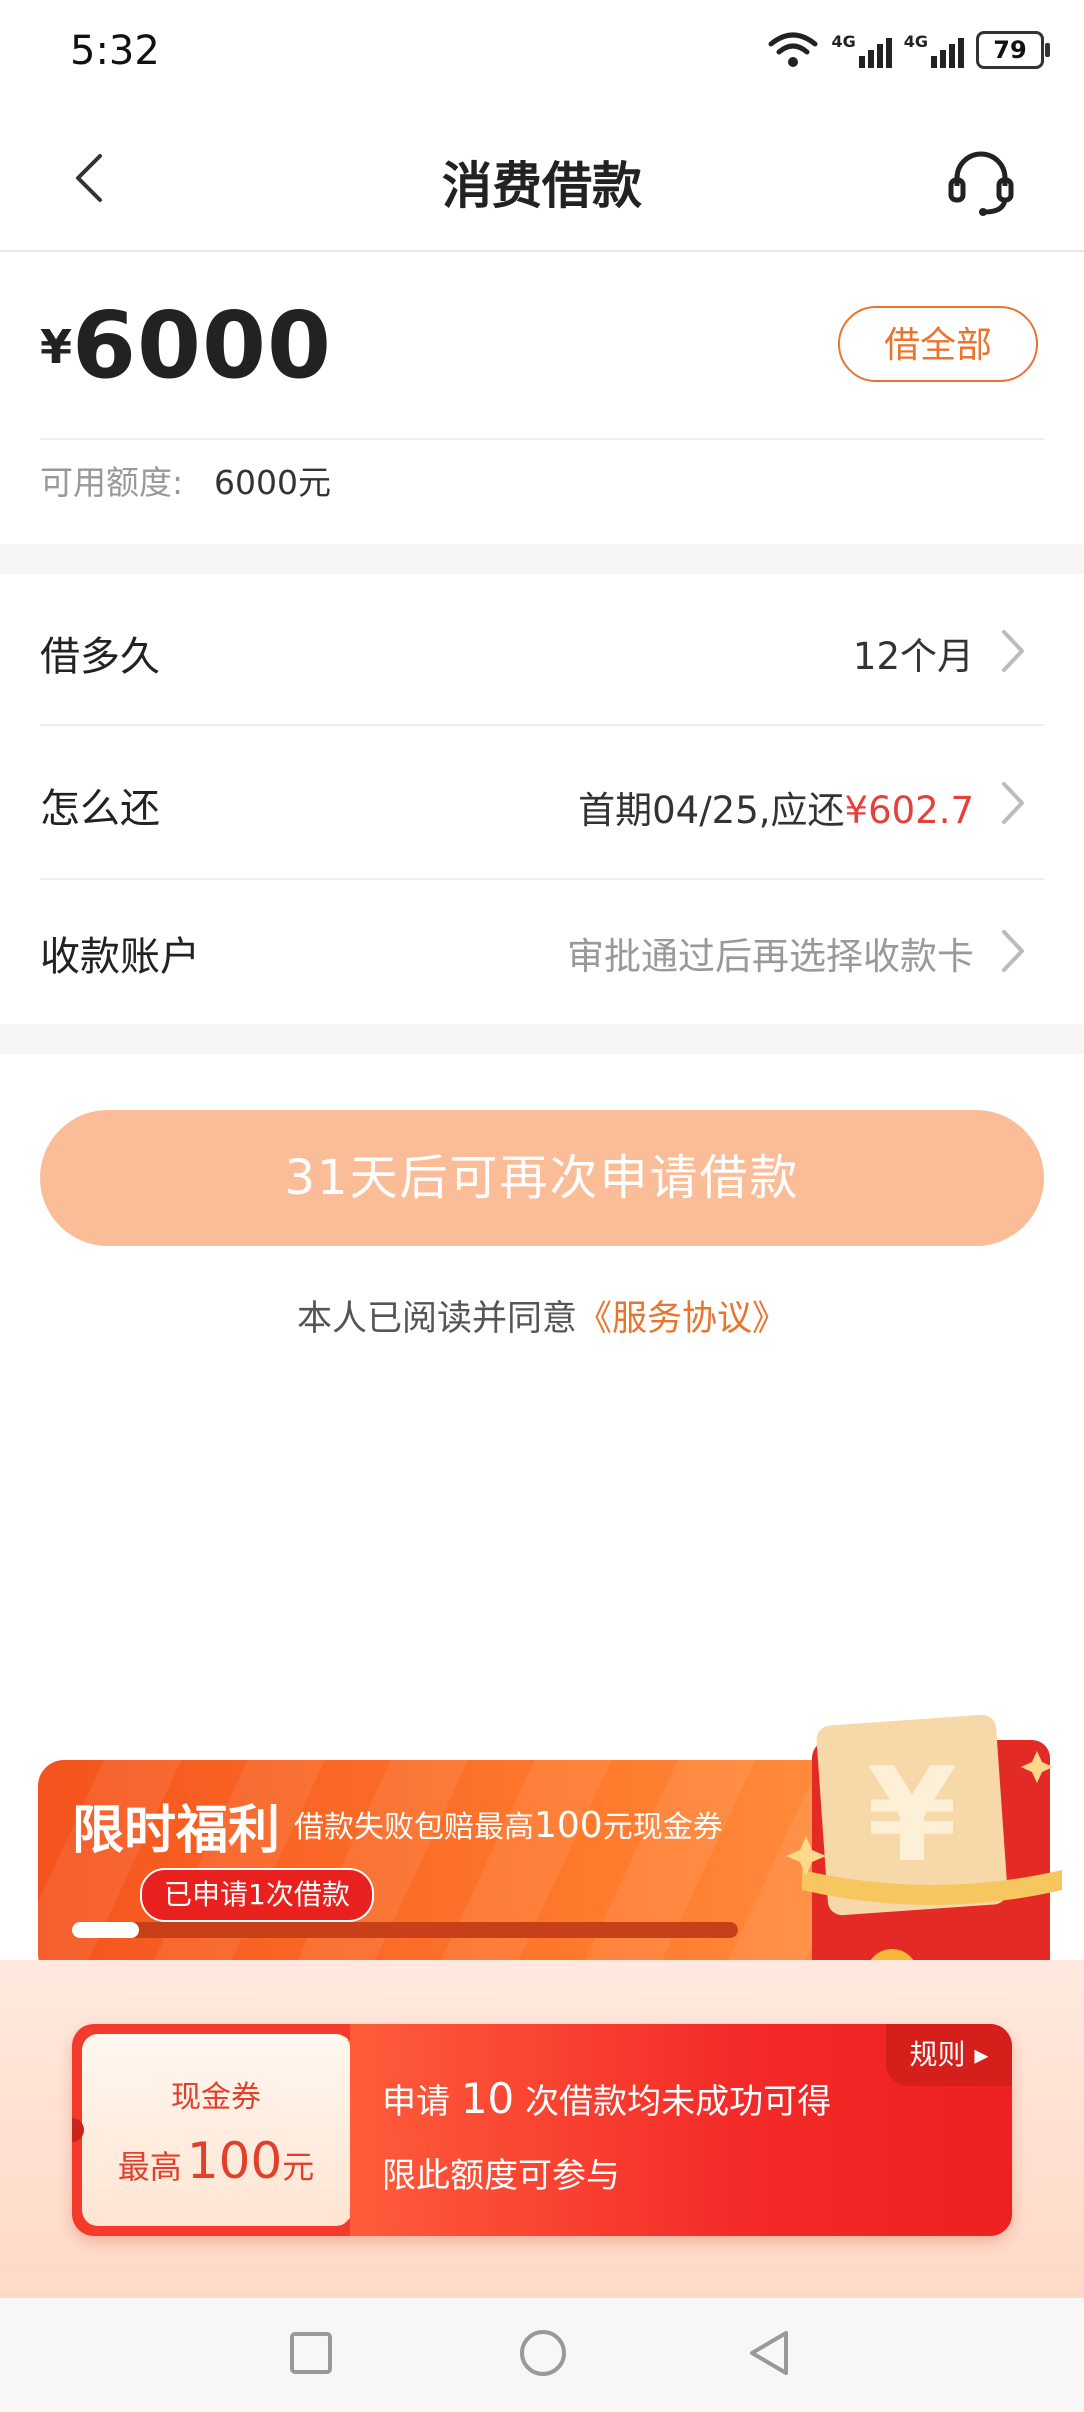  I want to click on coupon-type: 现金券, so click(216, 2097).